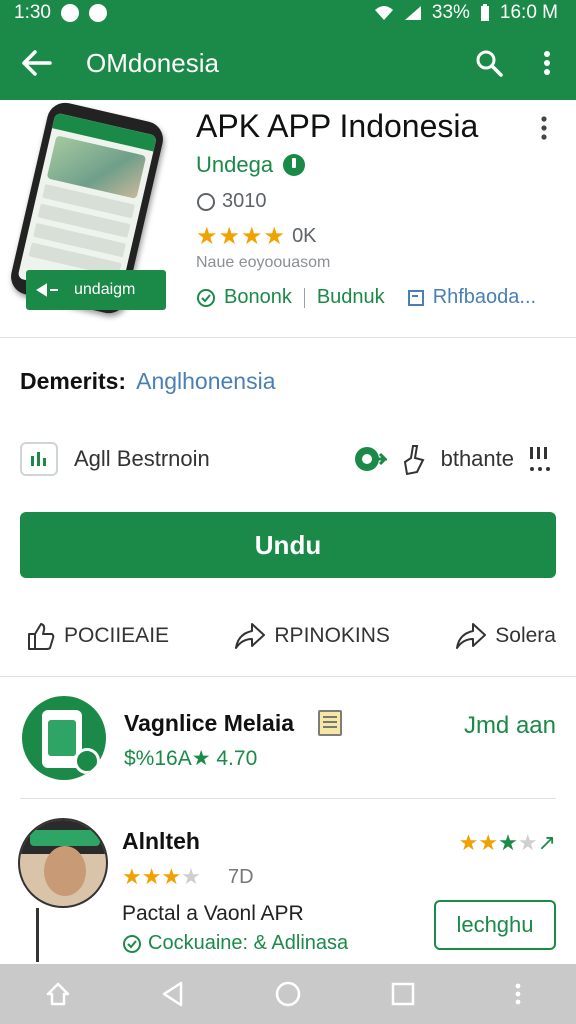  Describe the element at coordinates (241, 877) in the screenshot. I see `rating-count: 7D` at that location.